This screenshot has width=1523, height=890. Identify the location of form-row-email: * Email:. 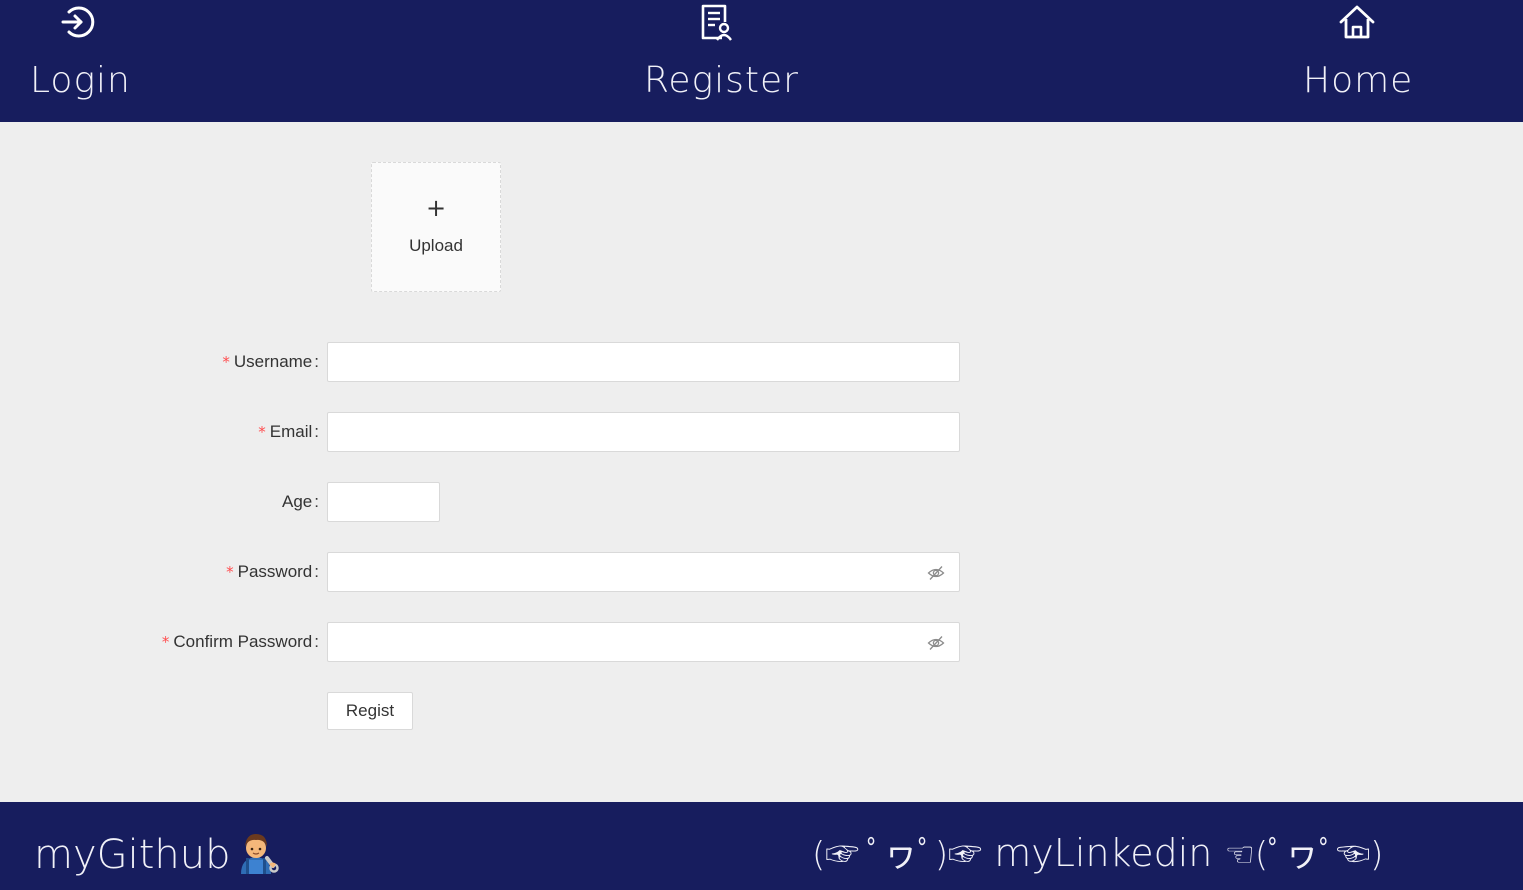
(761, 432).